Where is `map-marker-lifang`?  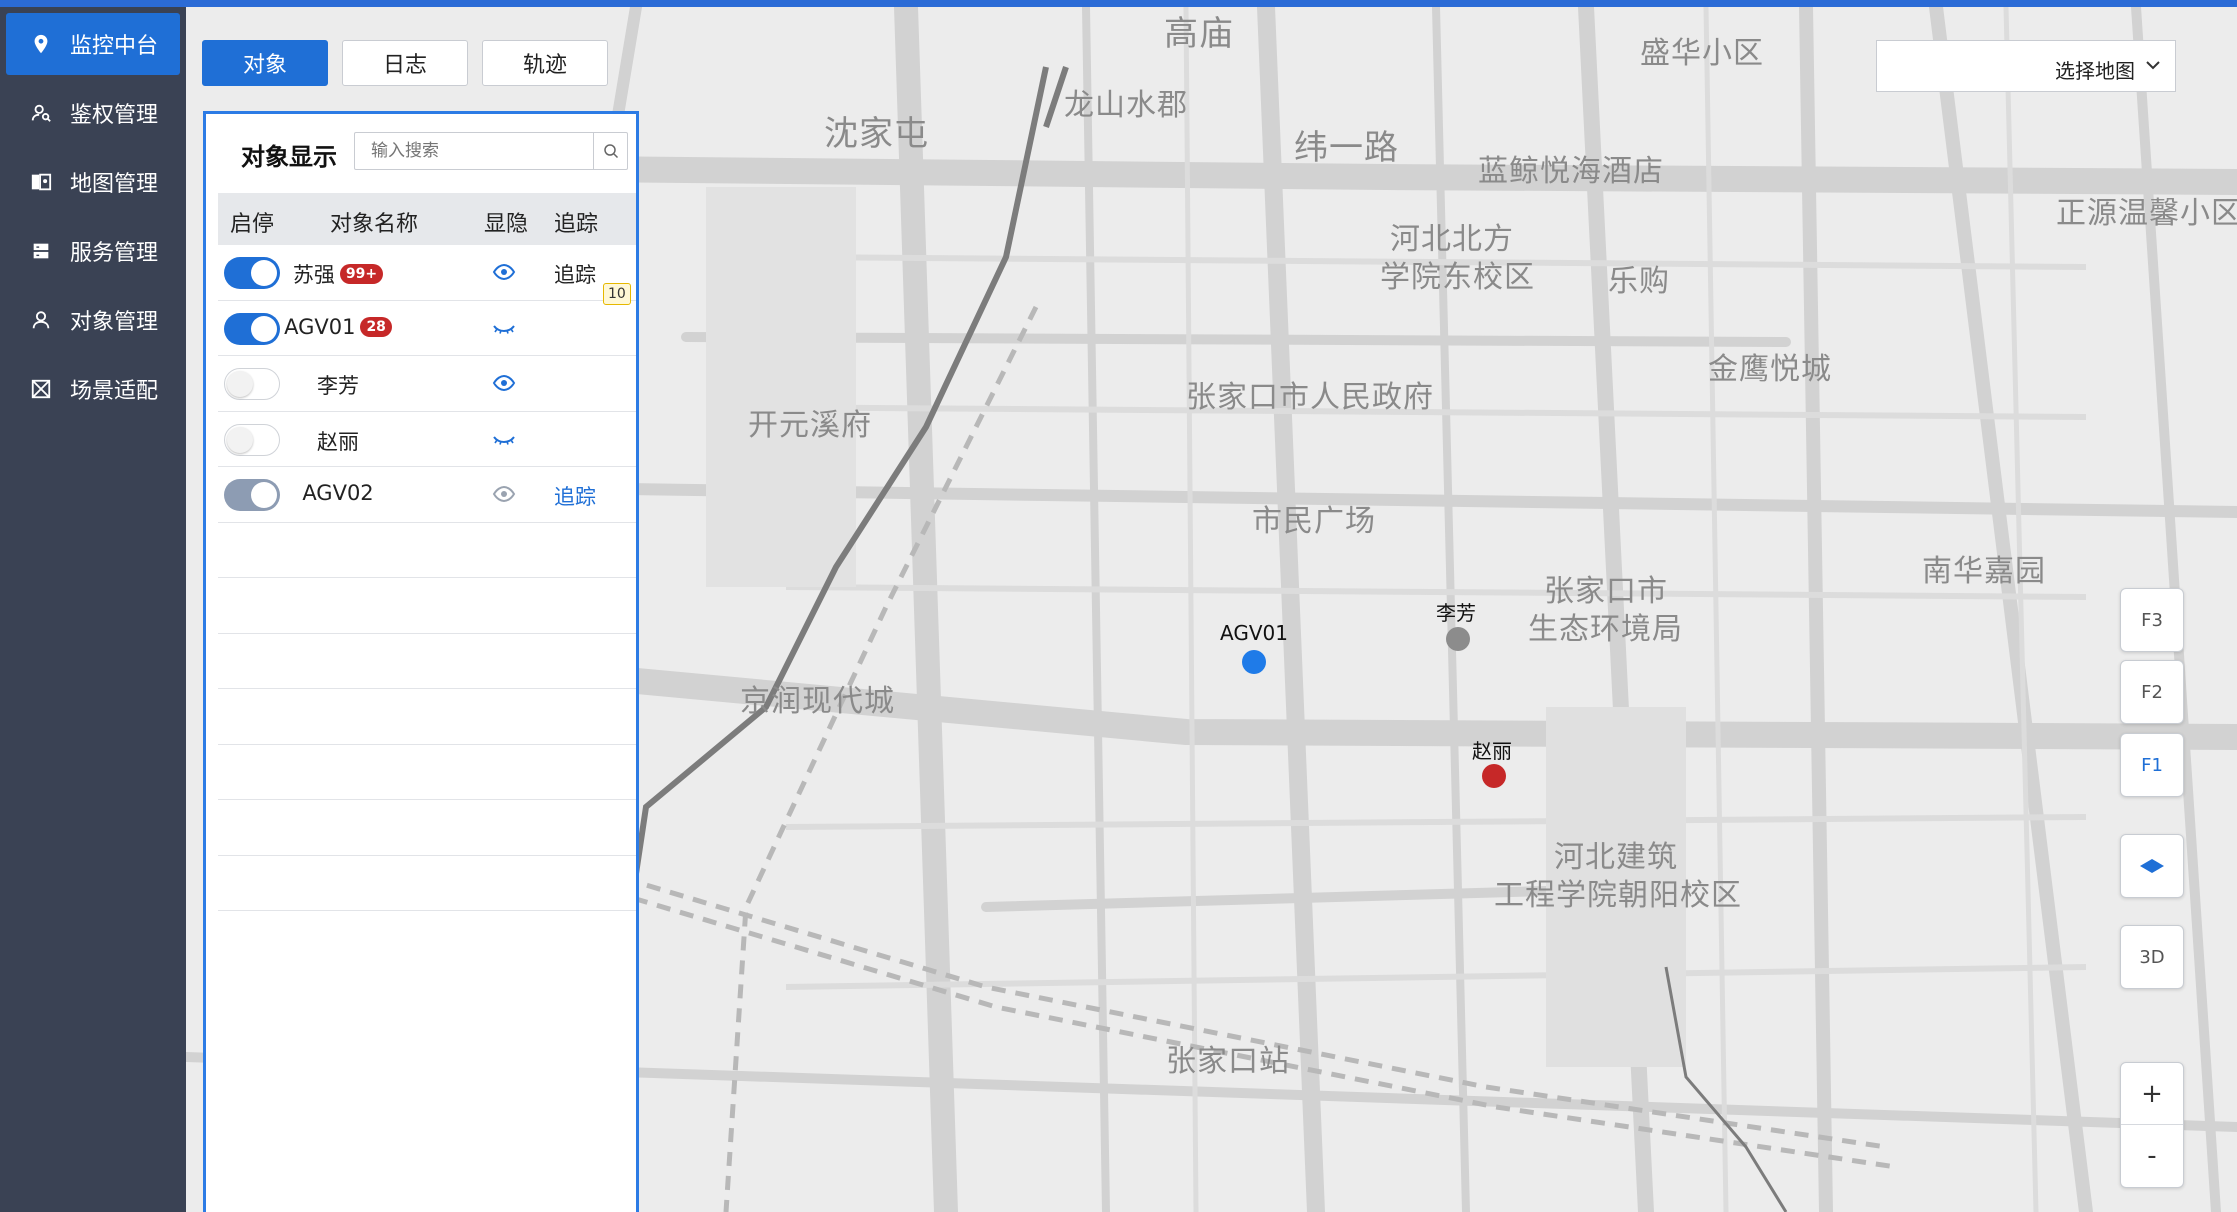 map-marker-lifang is located at coordinates (1458, 639).